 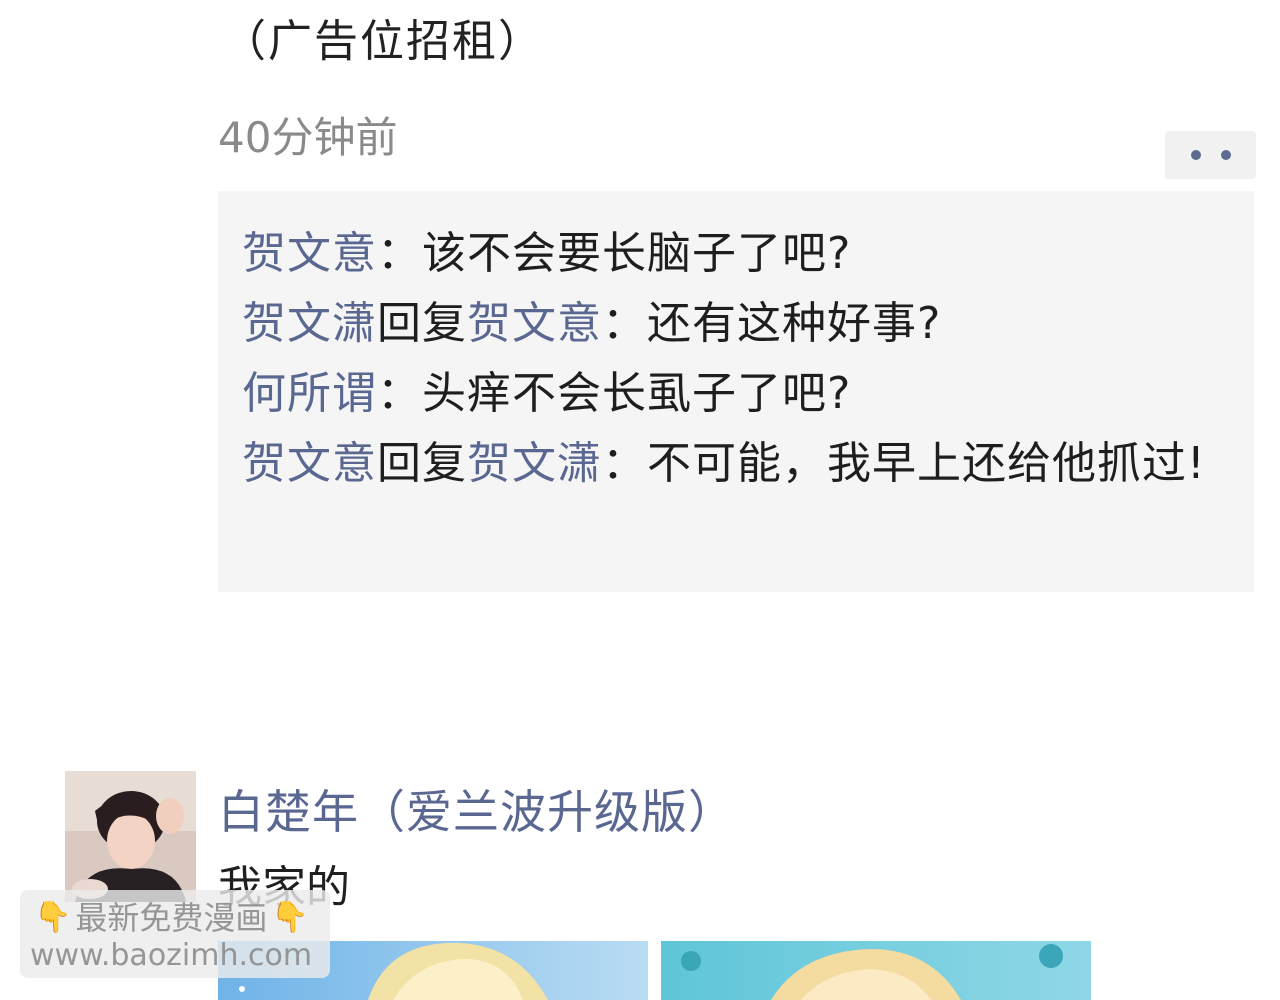 I want to click on reply-target: 贺文潇, so click(x=534, y=463).